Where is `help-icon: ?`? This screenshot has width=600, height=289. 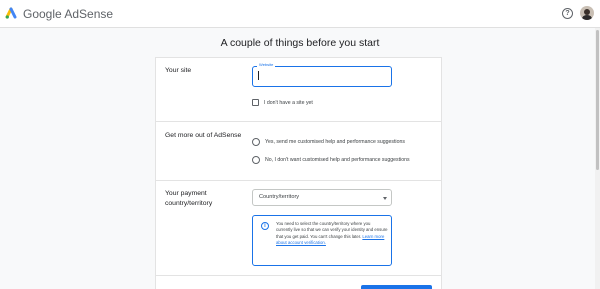
help-icon: ? is located at coordinates (567, 13).